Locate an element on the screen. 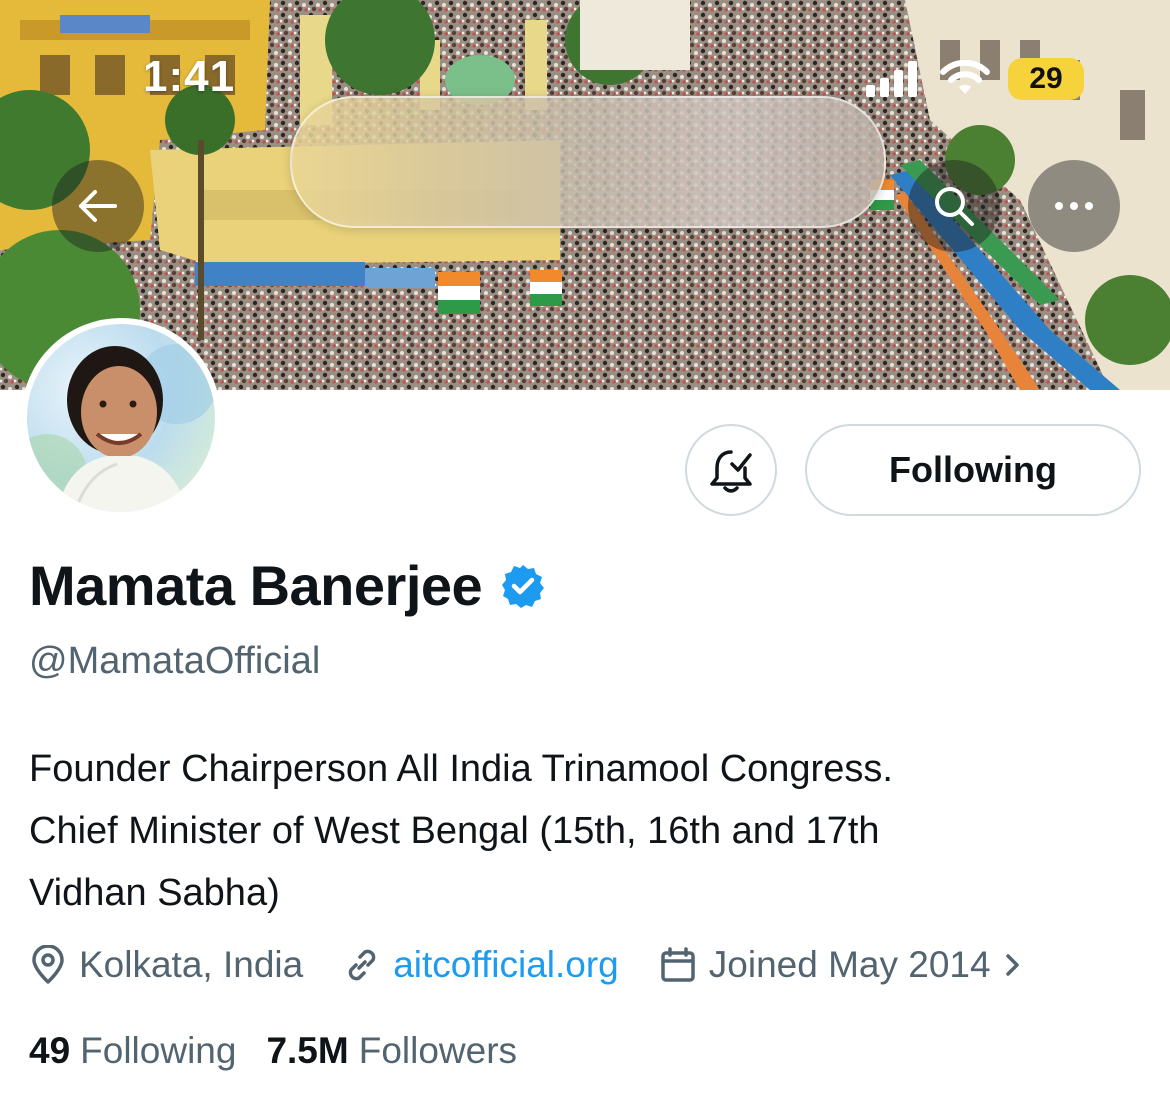 The width and height of the screenshot is (1170, 1114). display-name: Mamata Banerjee is located at coordinates (256, 585).